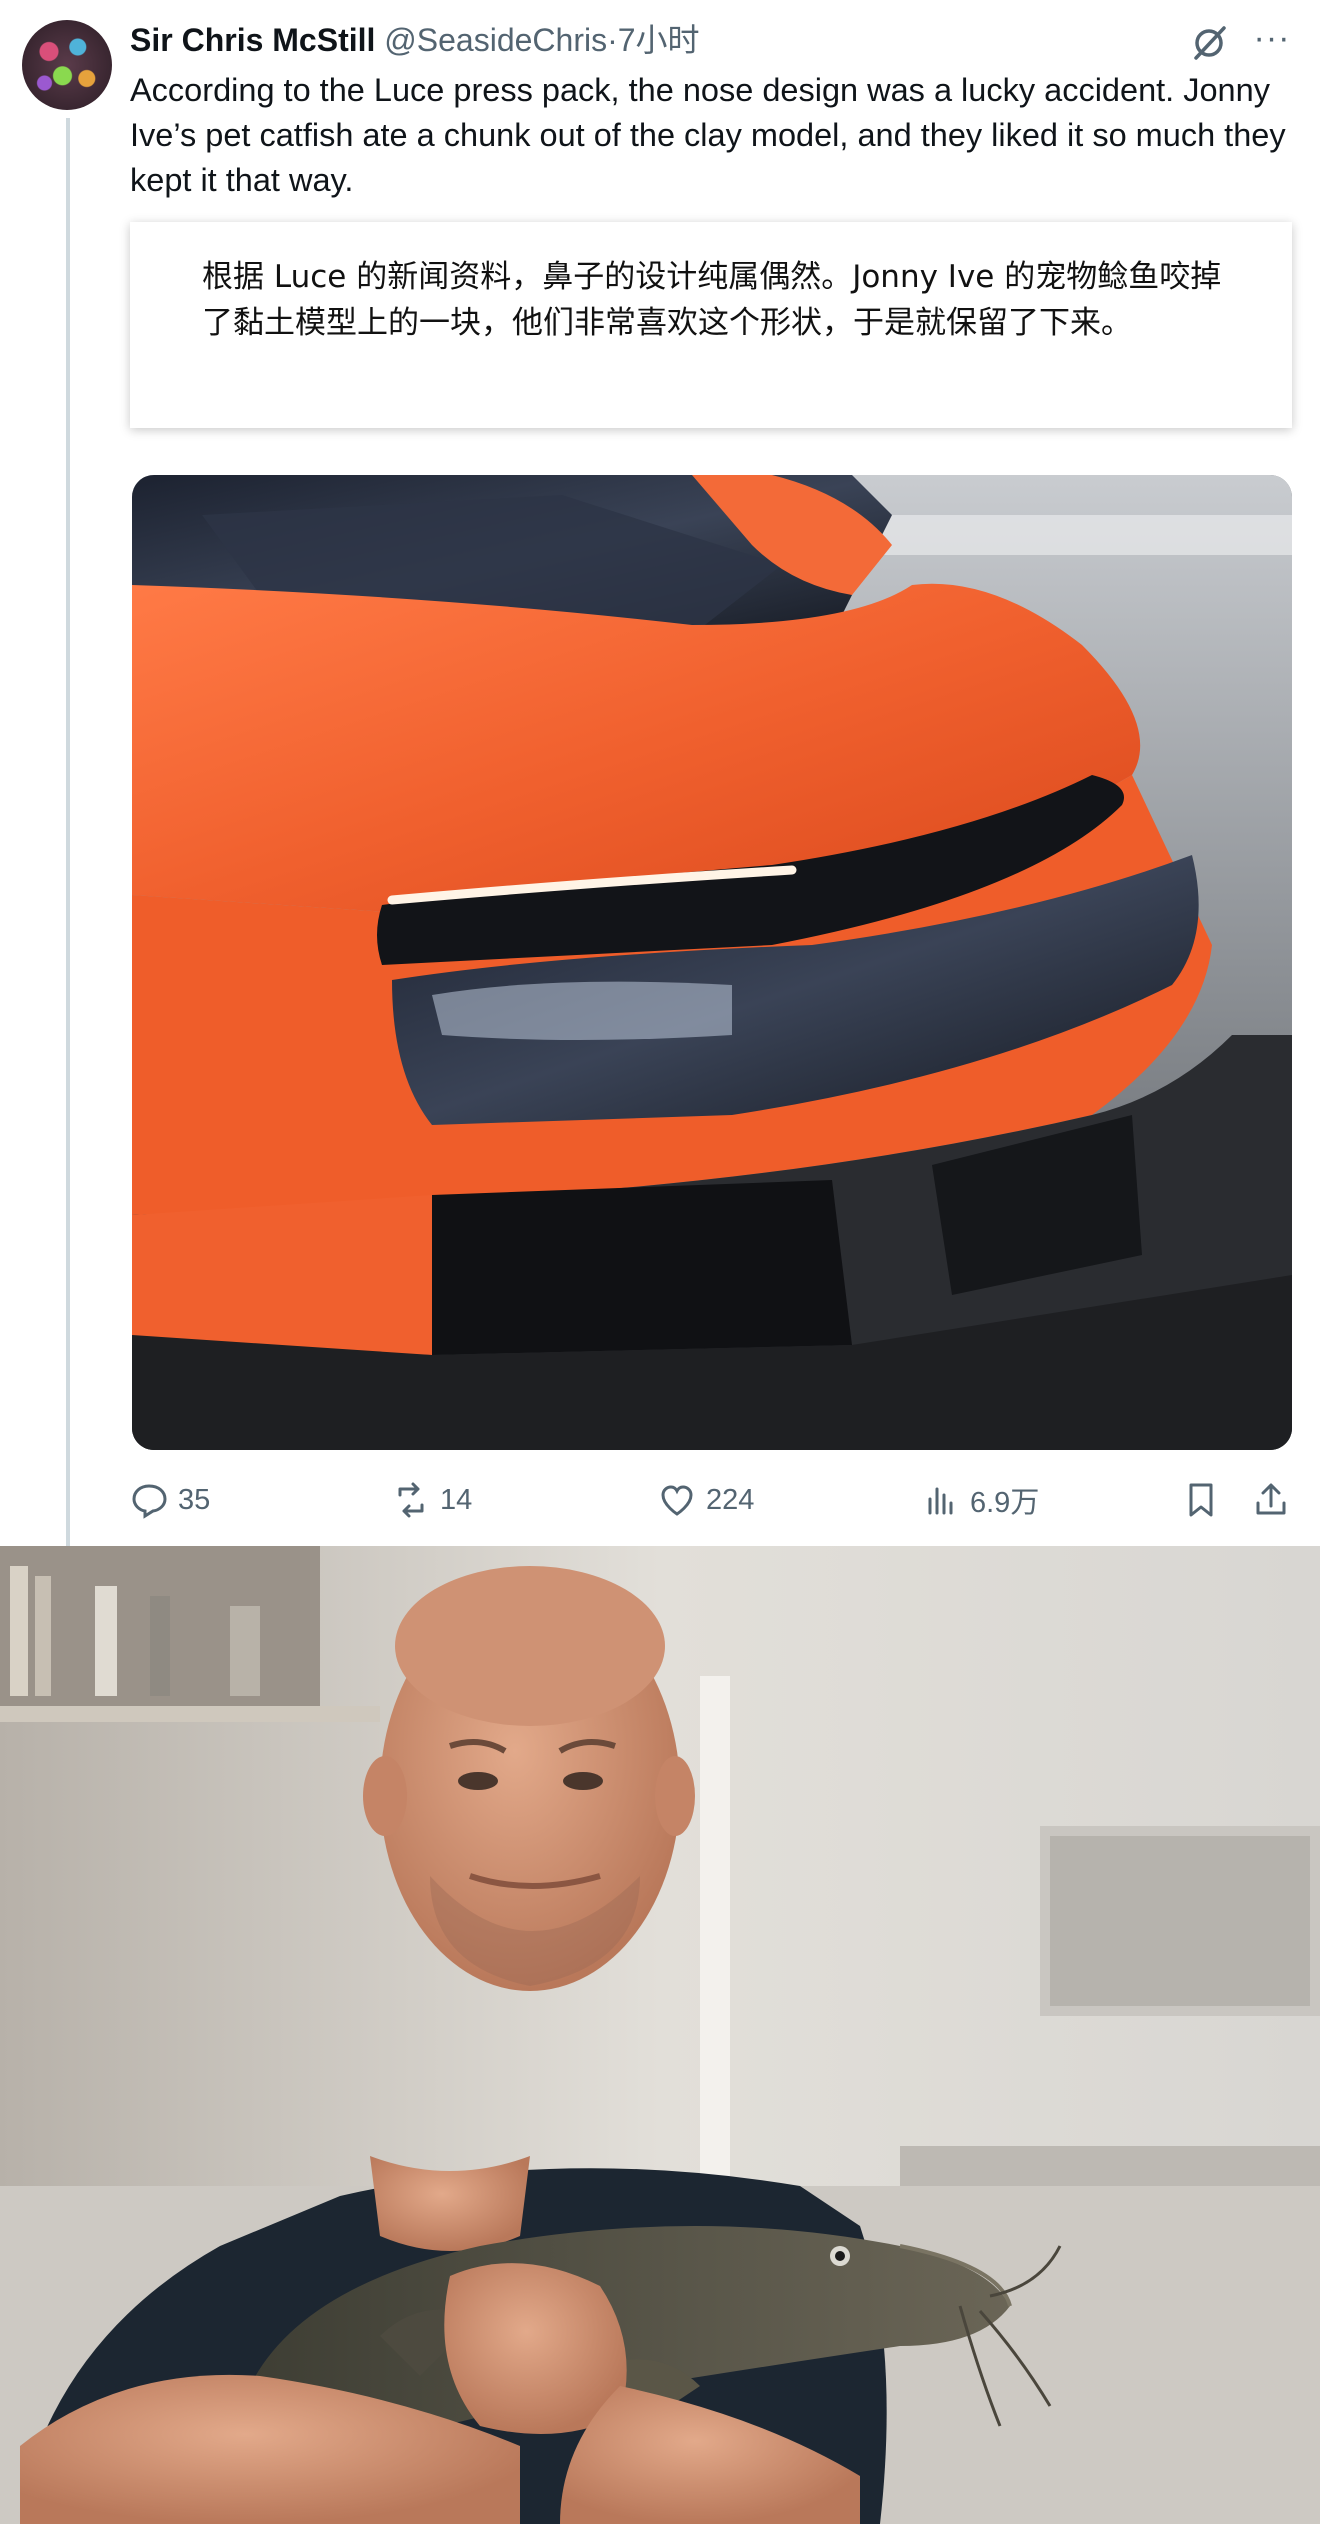 This screenshot has width=1320, height=2524. I want to click on timestamp: 7小时, so click(659, 40).